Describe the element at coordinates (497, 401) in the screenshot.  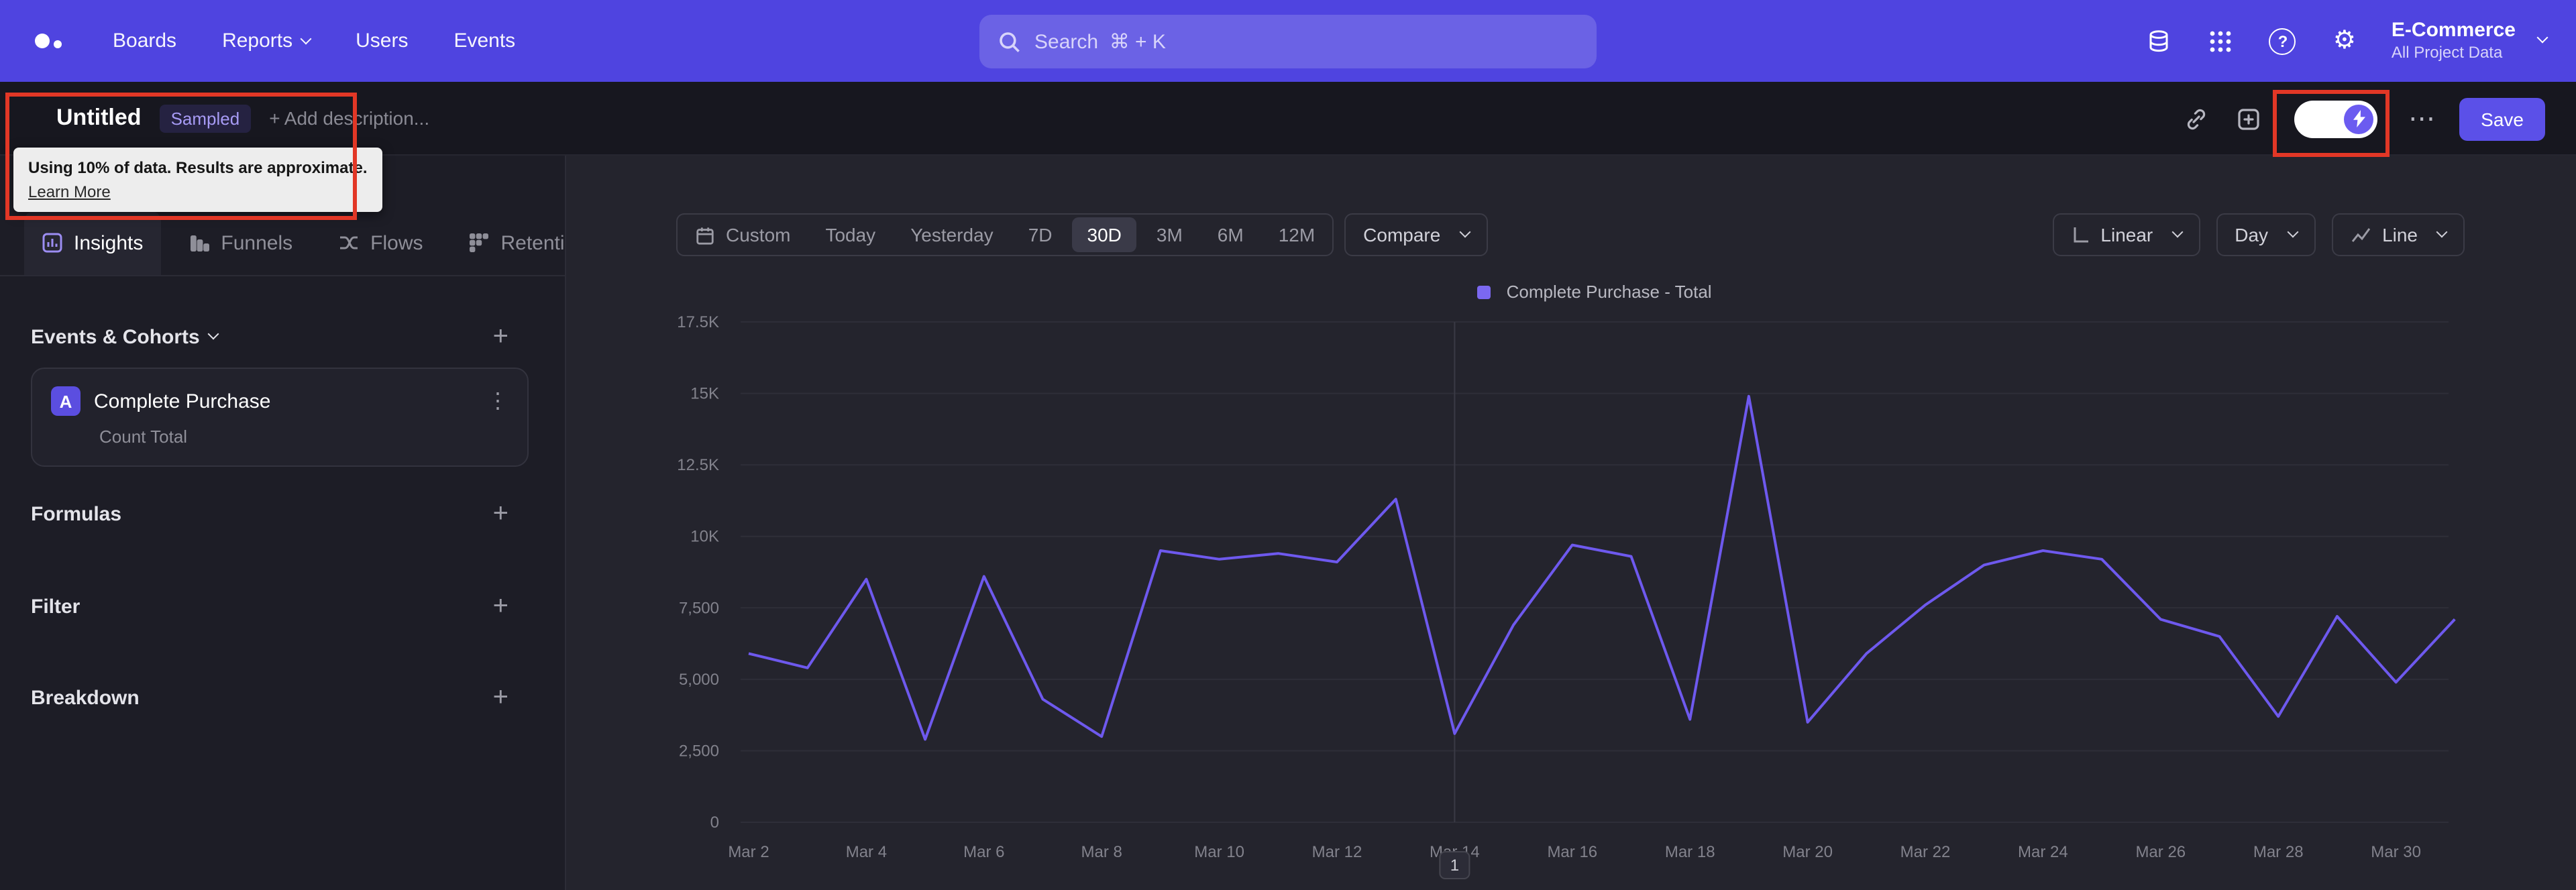
I see `event-options-icon: ⋮` at that location.